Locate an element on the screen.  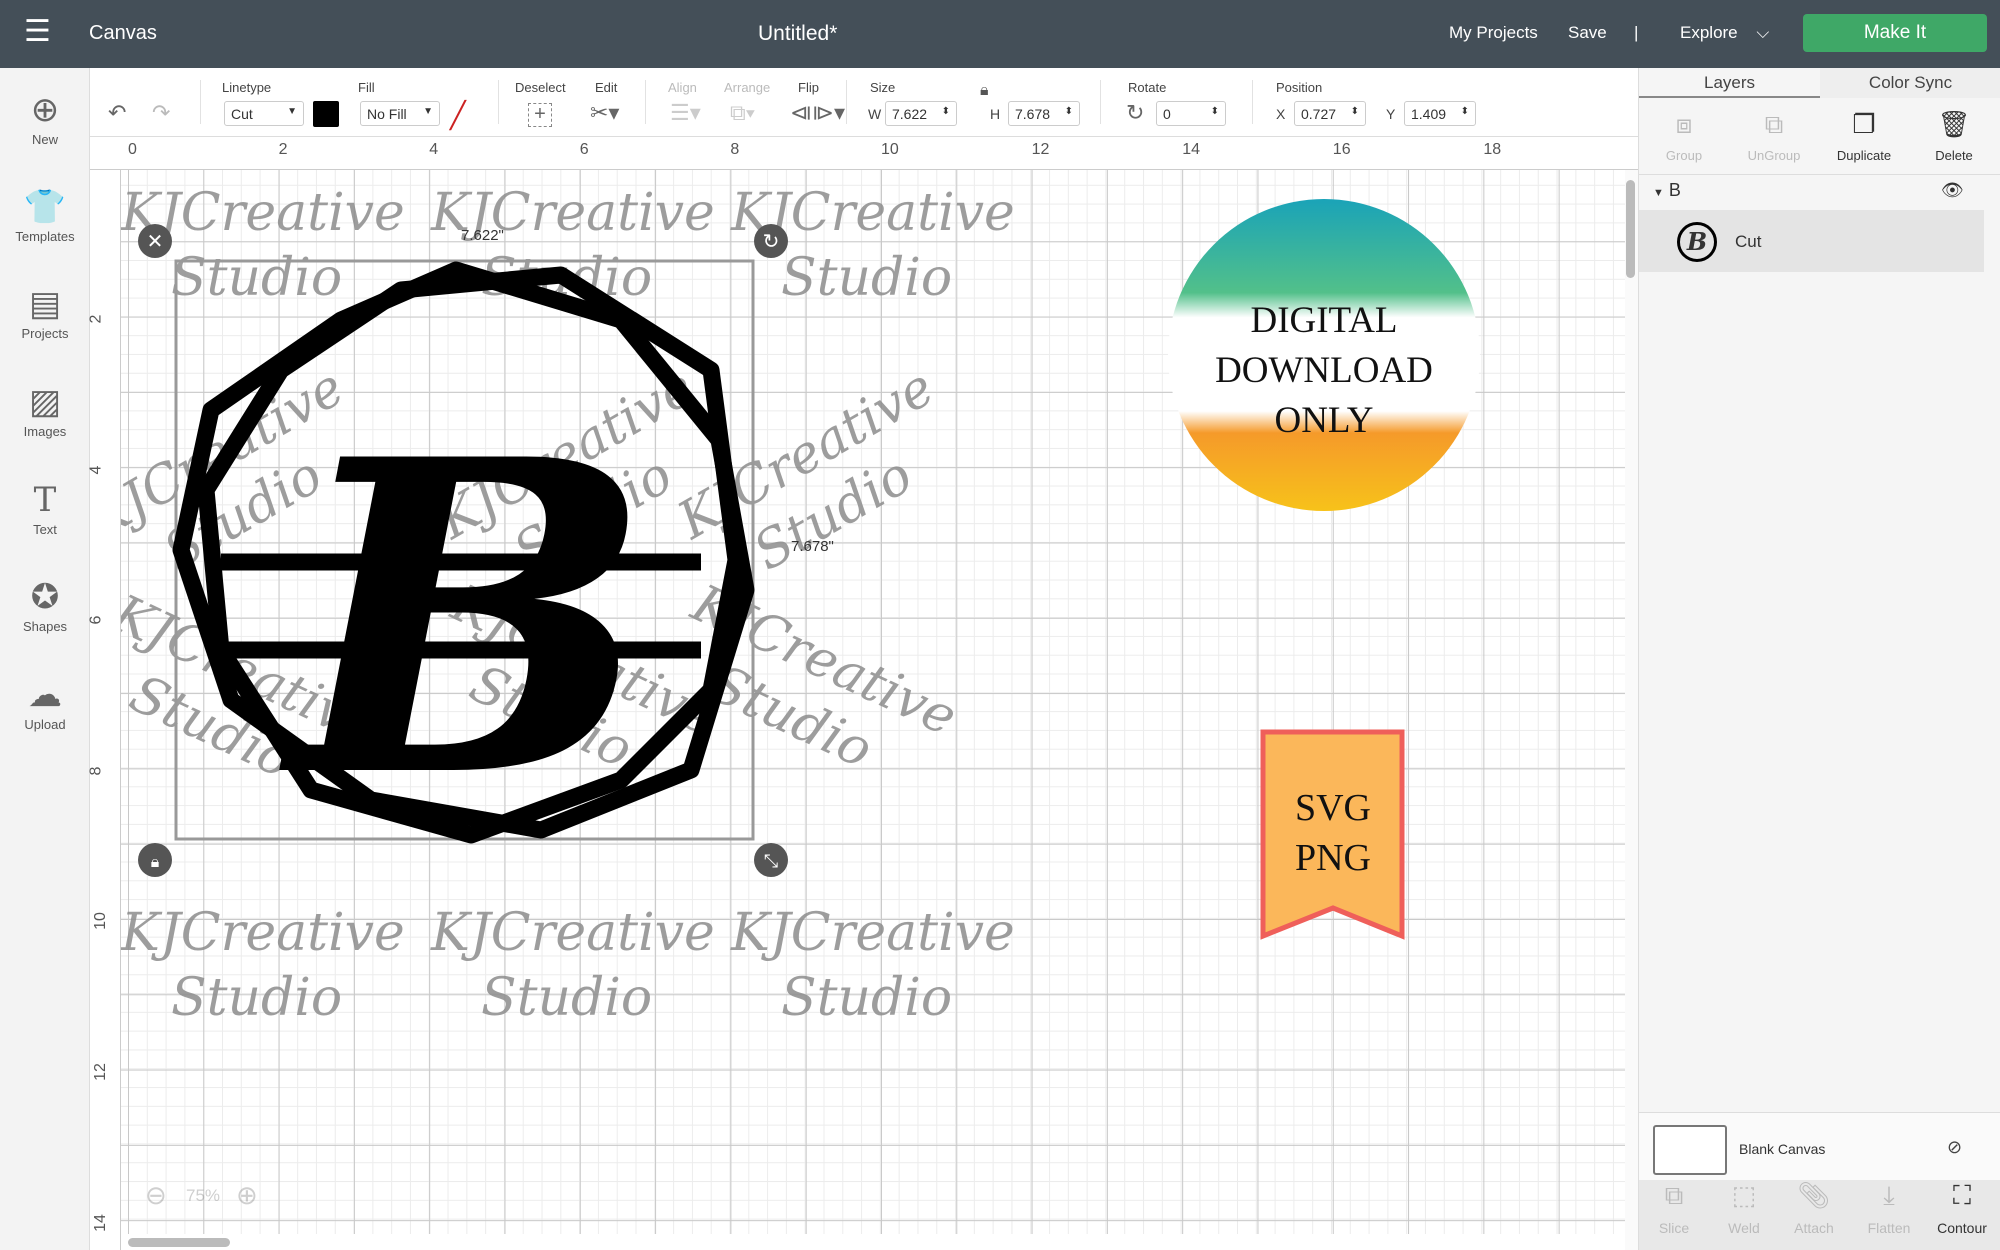
eye-slash-icon: ⊘ is located at coordinates (1954, 1147).